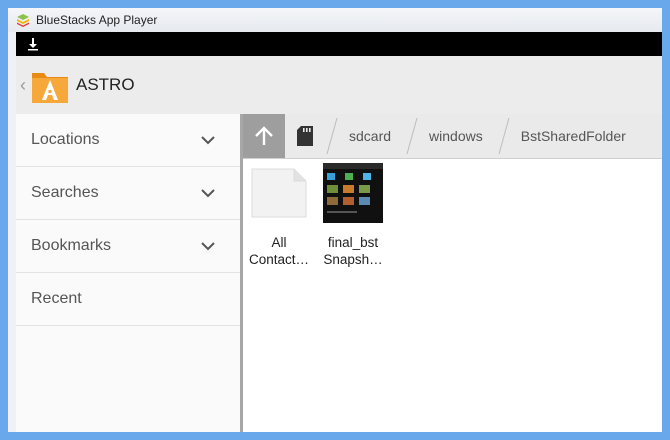  I want to click on action-bar: ‹ ASTRO, so click(339, 85).